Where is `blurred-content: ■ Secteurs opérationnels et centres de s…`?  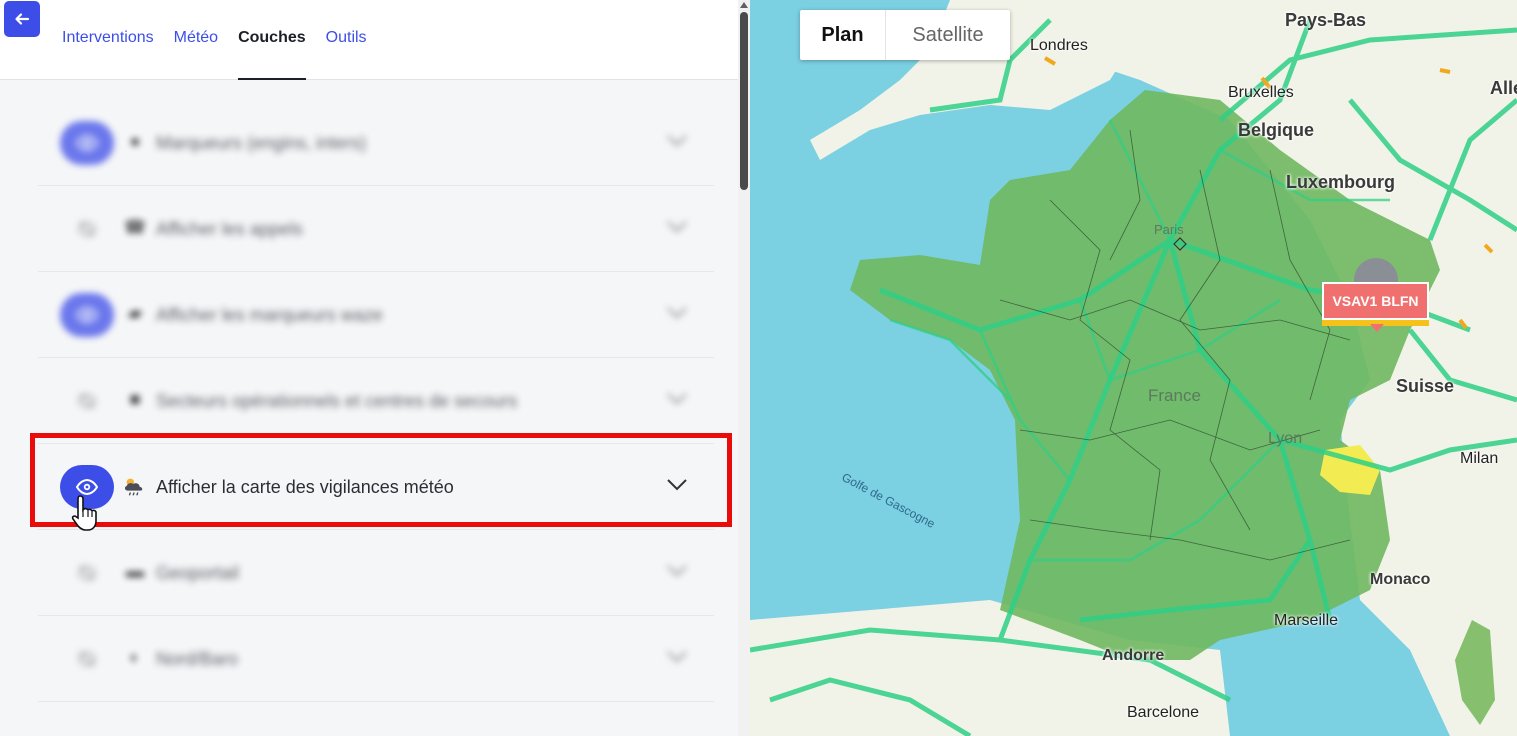 blurred-content: ■ Secteurs opérationnels et centres de s… is located at coordinates (376, 401).